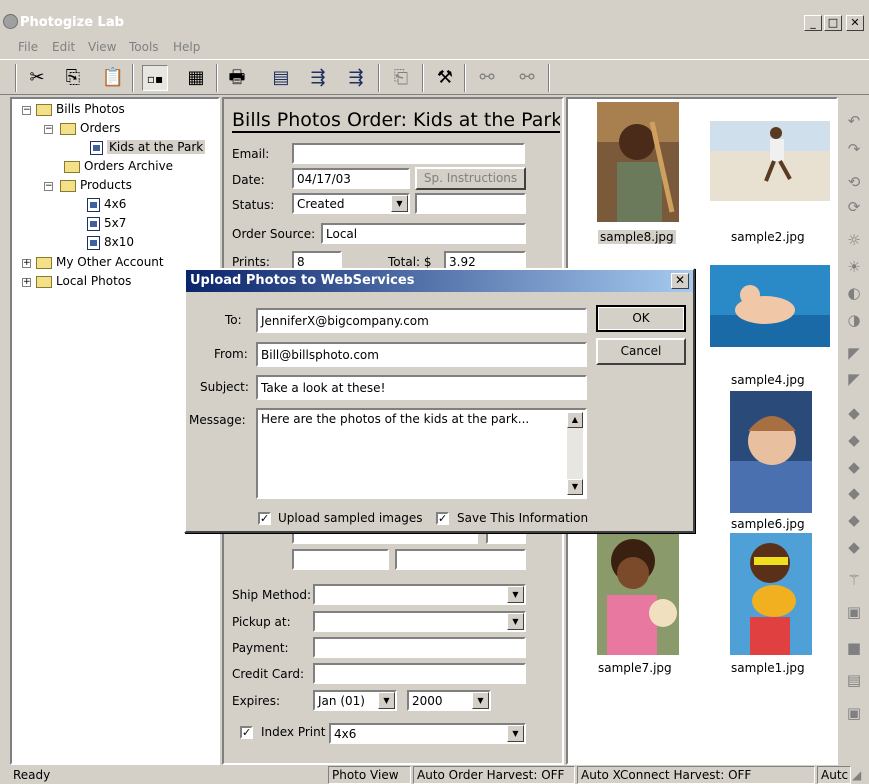 This screenshot has height=784, width=869. I want to click on ship-method-select: ▼, so click(419, 594).